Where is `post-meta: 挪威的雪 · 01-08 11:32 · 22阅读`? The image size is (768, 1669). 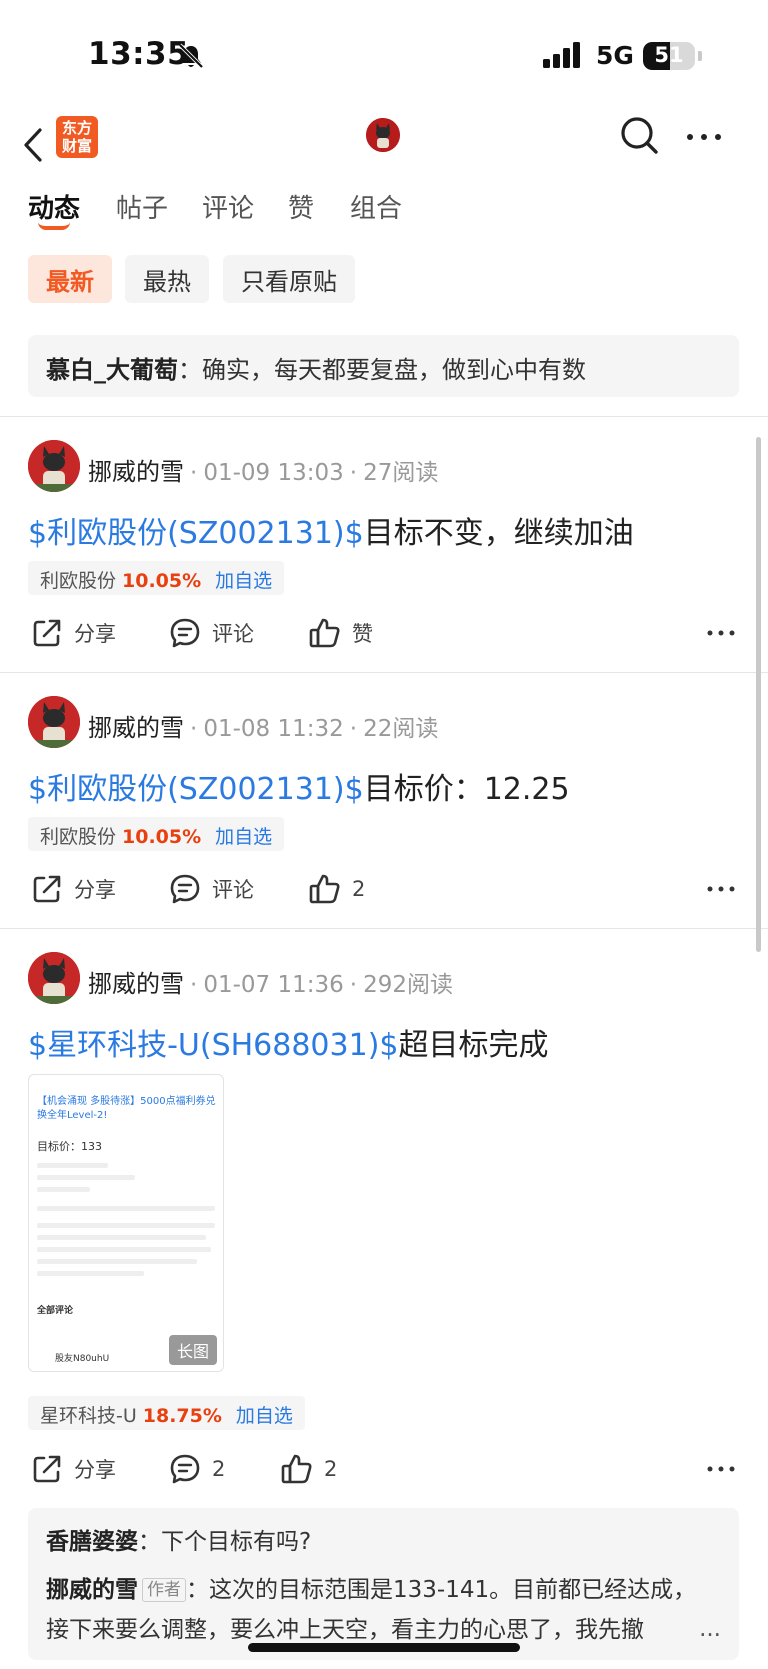
post-meta: 挪威的雪 · 01-08 11:32 · 22阅读 is located at coordinates (263, 728).